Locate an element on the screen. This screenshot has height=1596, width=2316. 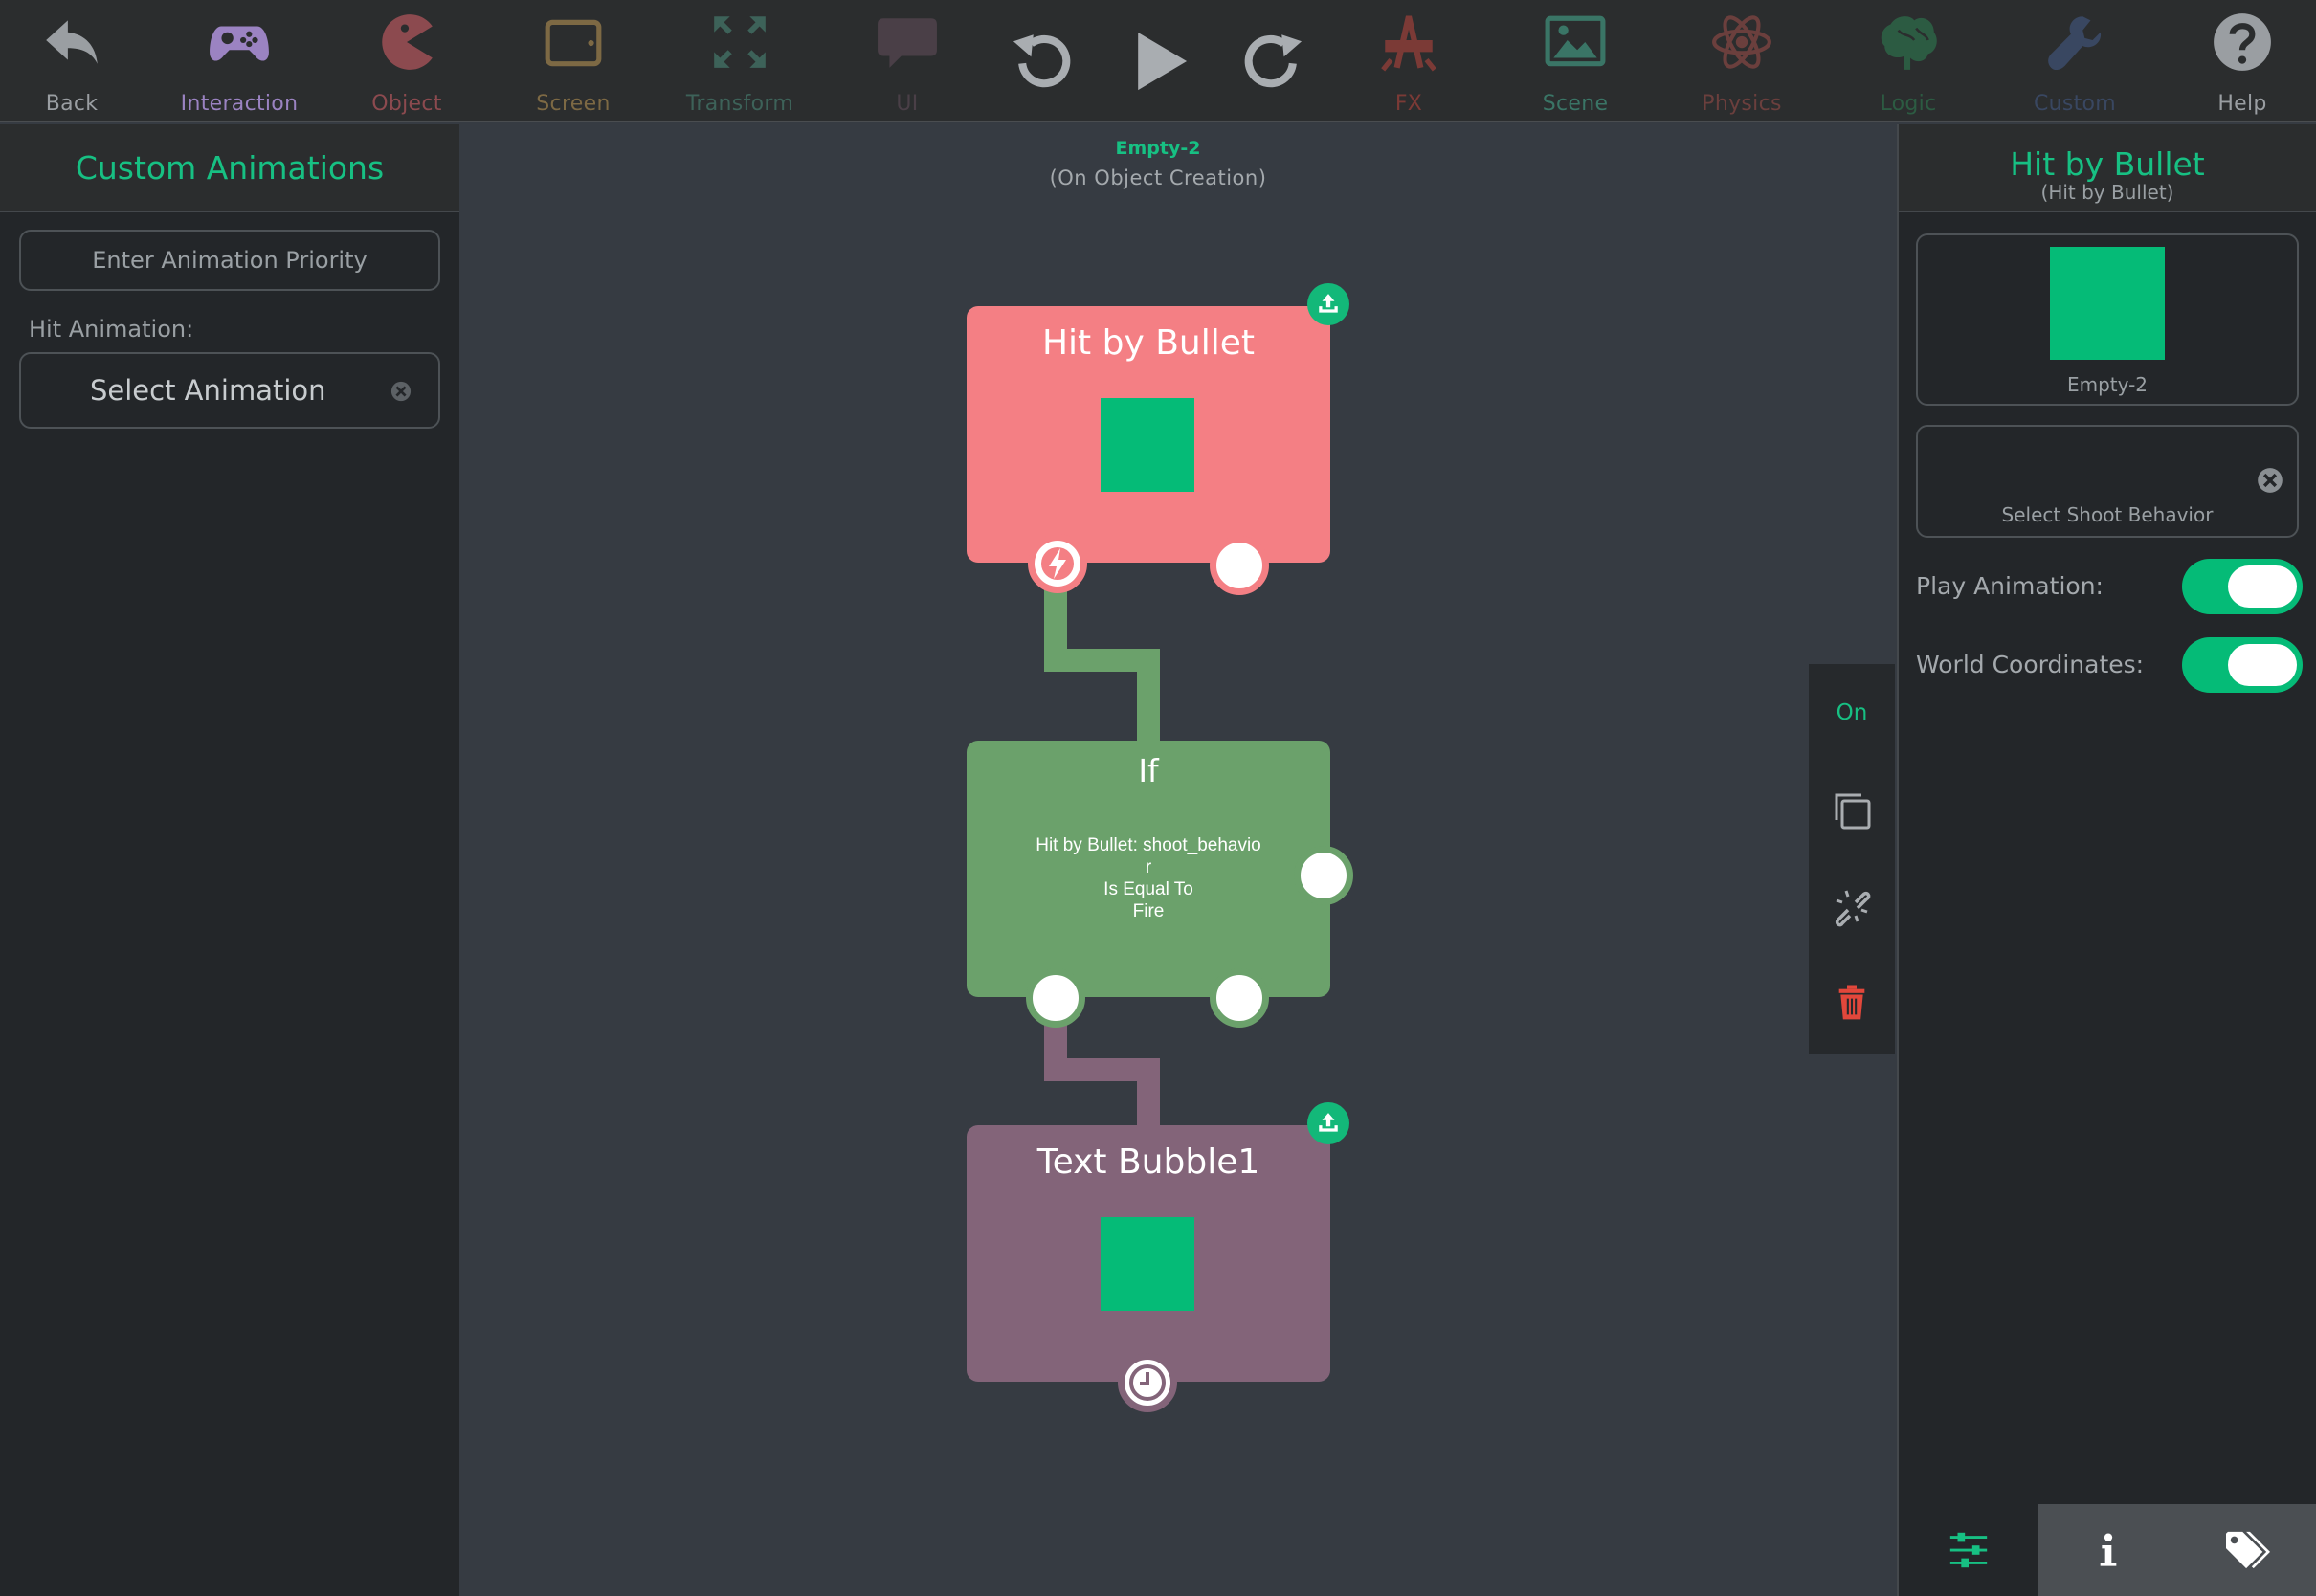
tags-icon is located at coordinates (2248, 1550).